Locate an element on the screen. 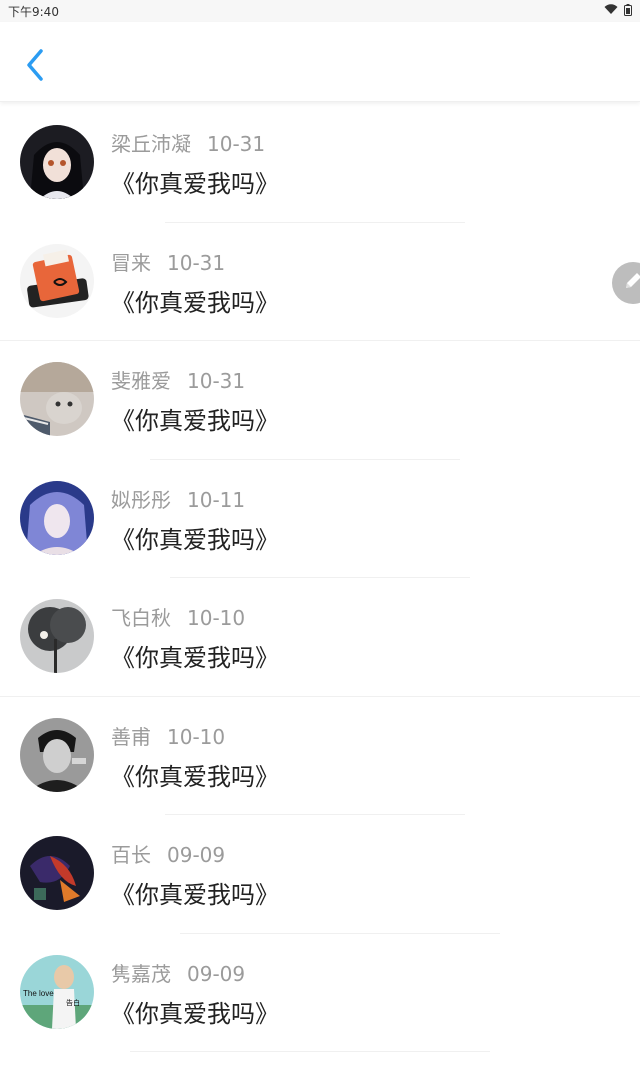 The image size is (640, 1067). wifi-icon is located at coordinates (611, 11).